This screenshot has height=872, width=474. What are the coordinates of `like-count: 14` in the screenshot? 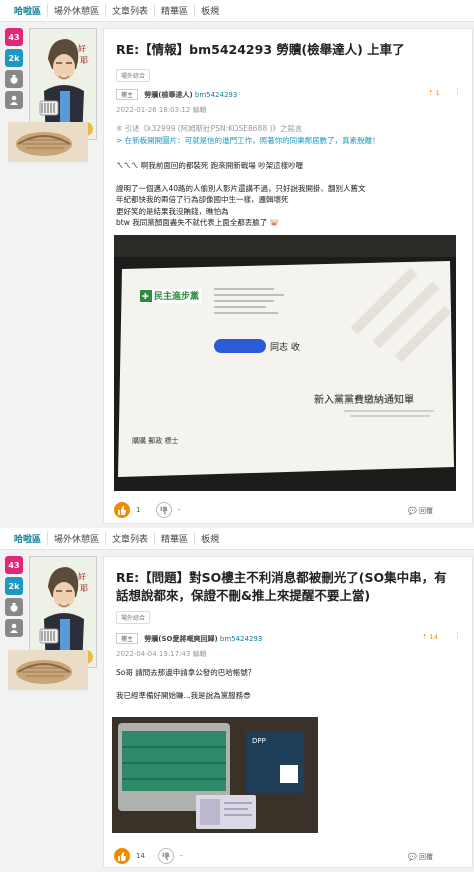 It's located at (140, 856).